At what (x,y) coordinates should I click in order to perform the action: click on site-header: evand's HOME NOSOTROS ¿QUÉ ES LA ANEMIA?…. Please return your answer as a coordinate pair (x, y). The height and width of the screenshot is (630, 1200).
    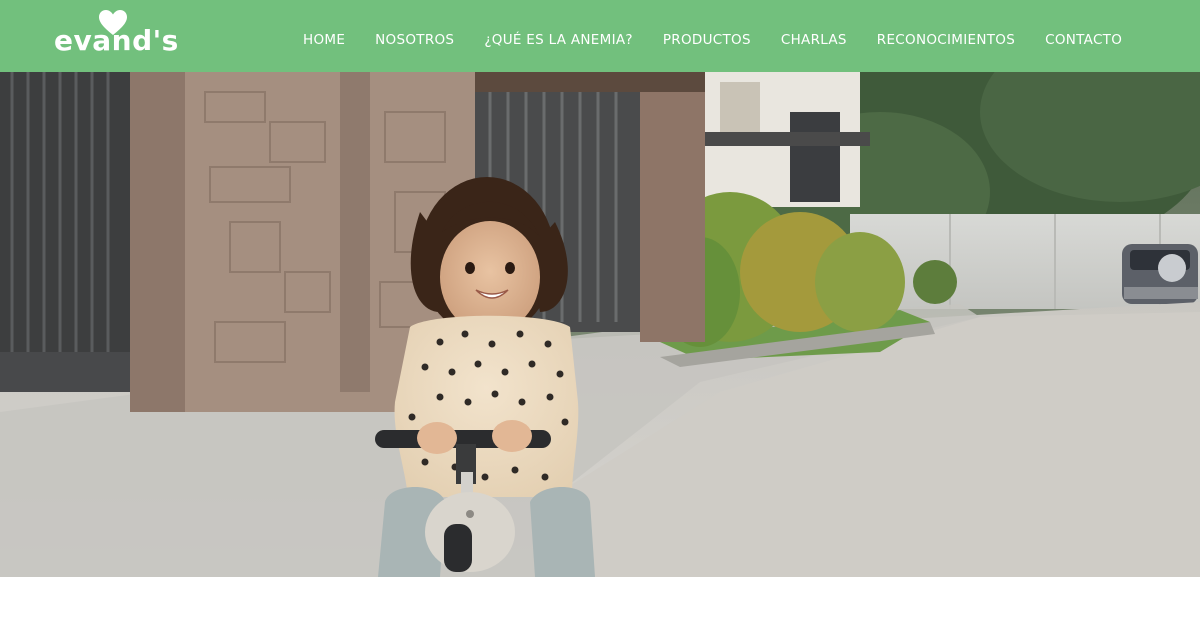
    Looking at the image, I should click on (600, 36).